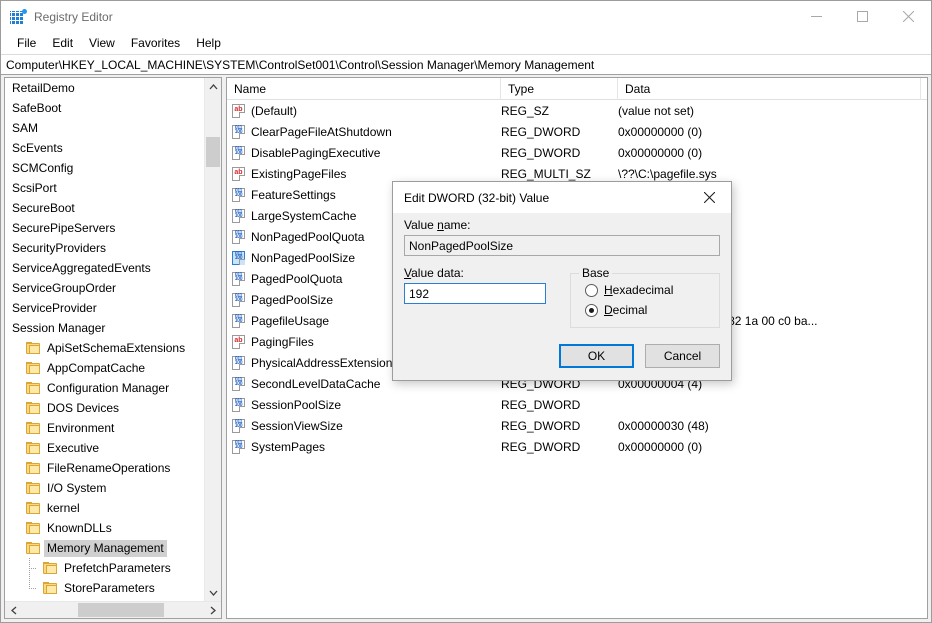 The height and width of the screenshot is (623, 932). What do you see at coordinates (541, 425) in the screenshot?
I see `value-type-cell: REG_DWORD` at bounding box center [541, 425].